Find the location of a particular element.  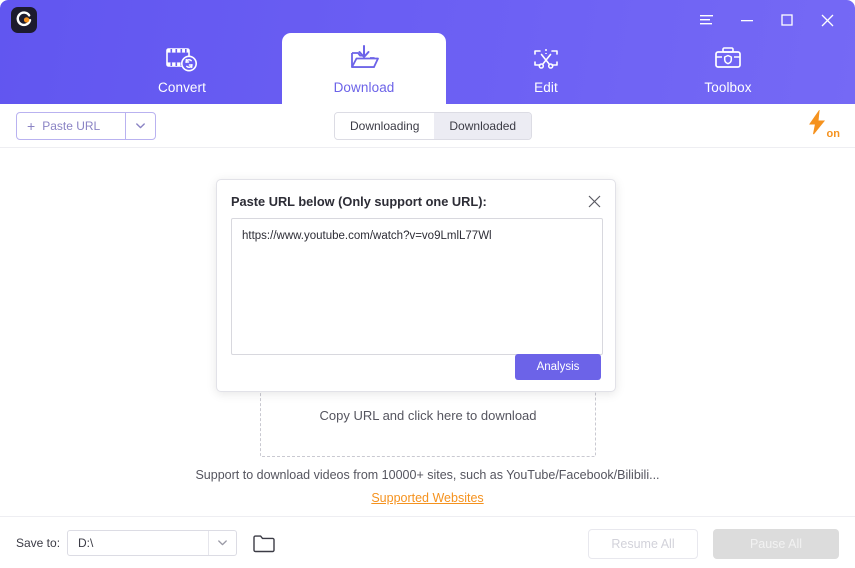

browse-folder-button is located at coordinates (264, 543).